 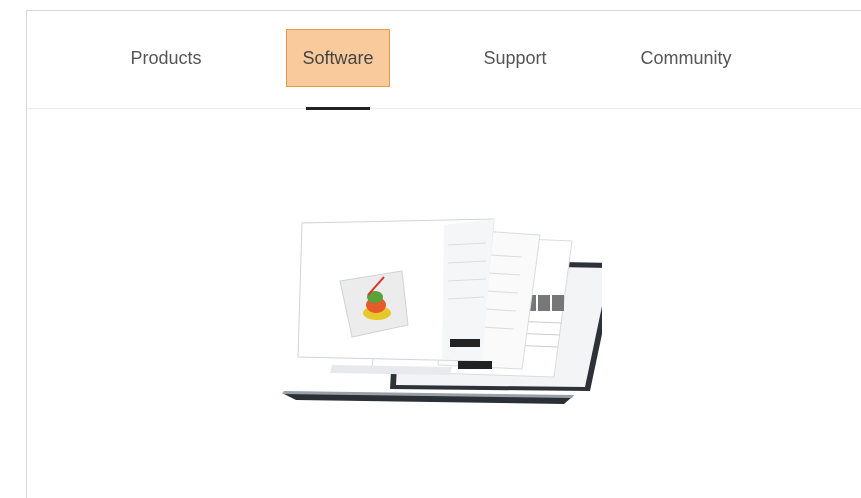 What do you see at coordinates (338, 108) in the screenshot?
I see `active-tab-indicator` at bounding box center [338, 108].